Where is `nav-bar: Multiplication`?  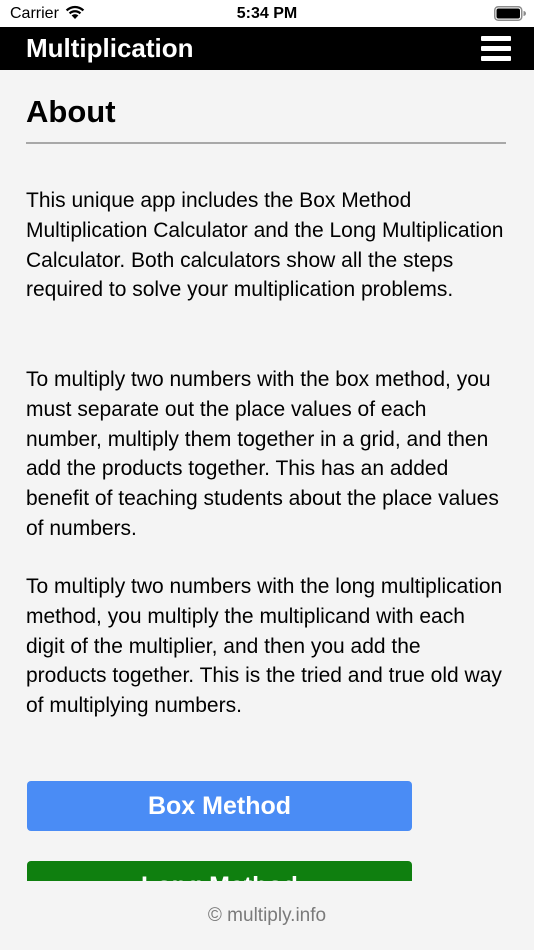
nav-bar: Multiplication is located at coordinates (267, 48).